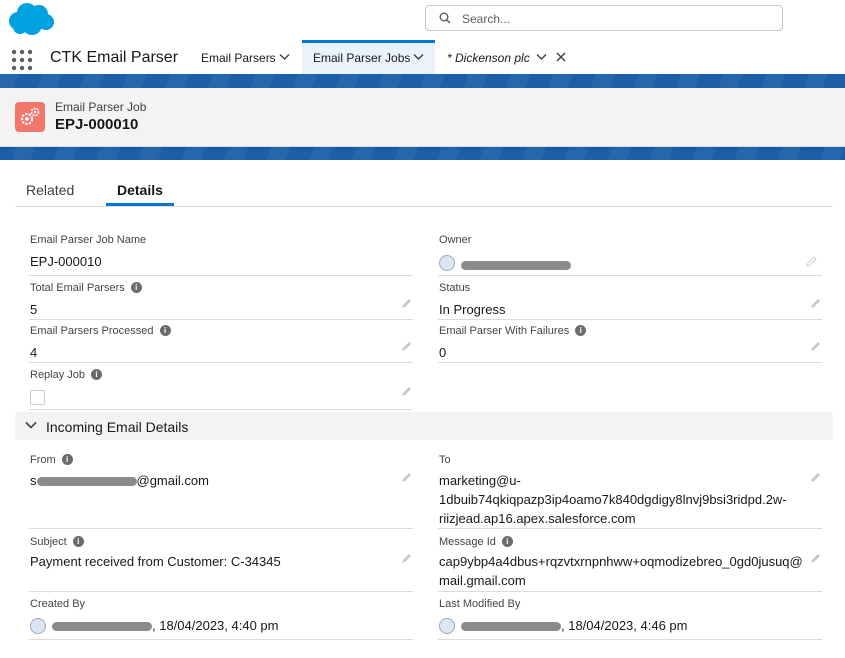 The height and width of the screenshot is (658, 845). I want to click on field-label: To, so click(445, 460).